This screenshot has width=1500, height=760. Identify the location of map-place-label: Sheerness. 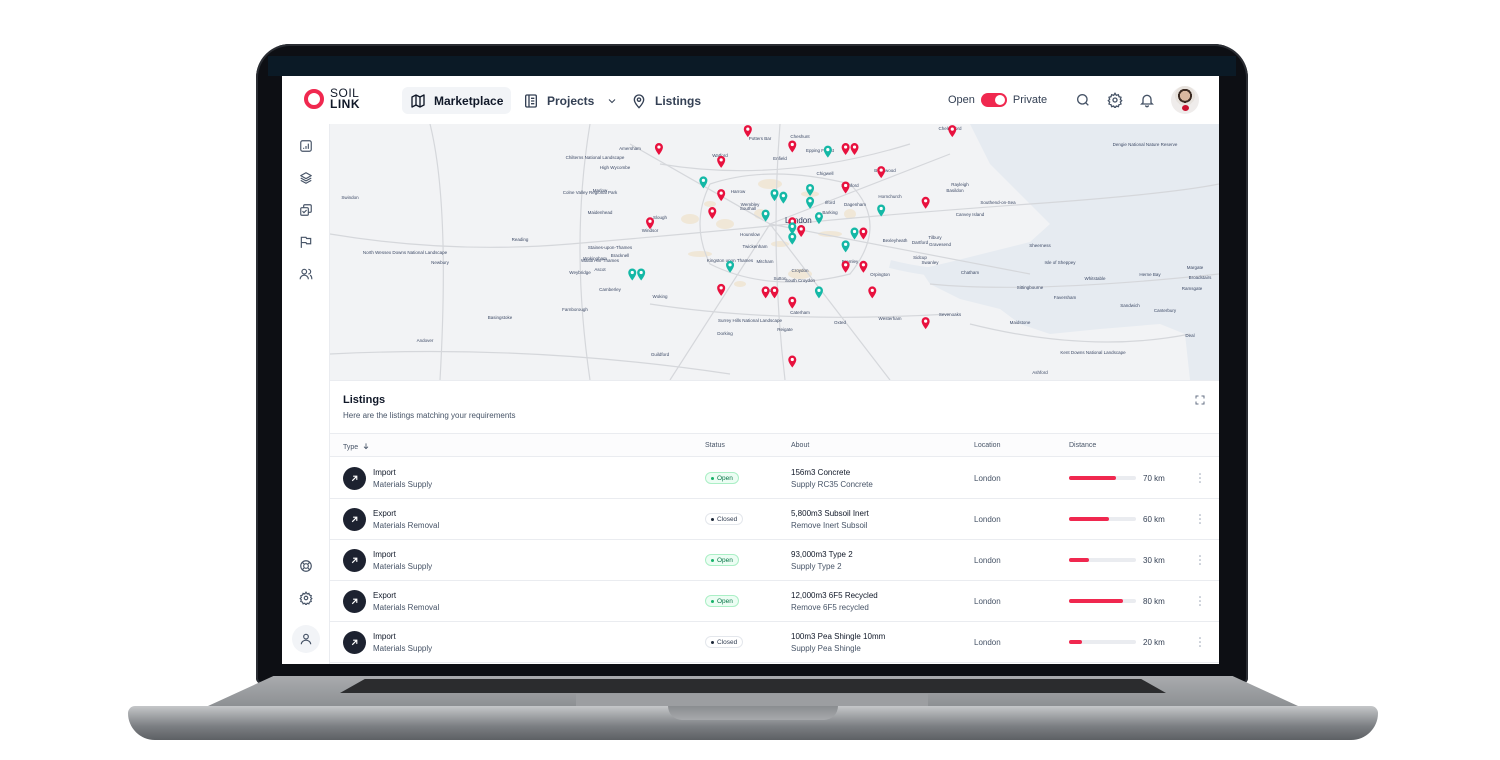
(1040, 245).